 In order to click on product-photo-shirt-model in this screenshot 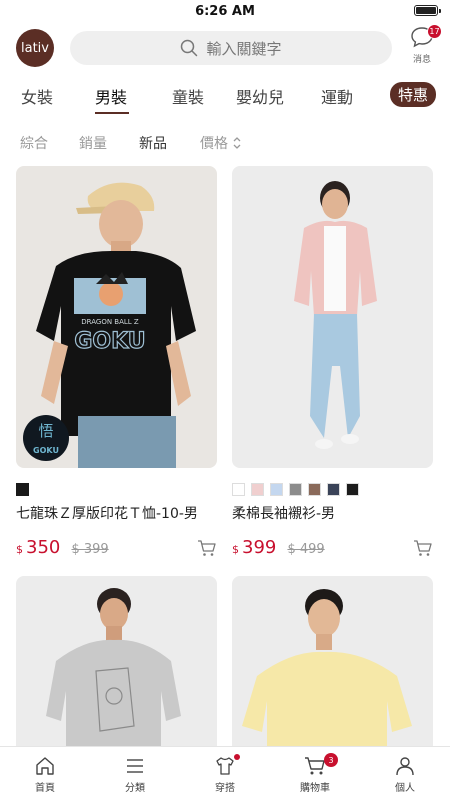, I will do `click(335, 315)`.